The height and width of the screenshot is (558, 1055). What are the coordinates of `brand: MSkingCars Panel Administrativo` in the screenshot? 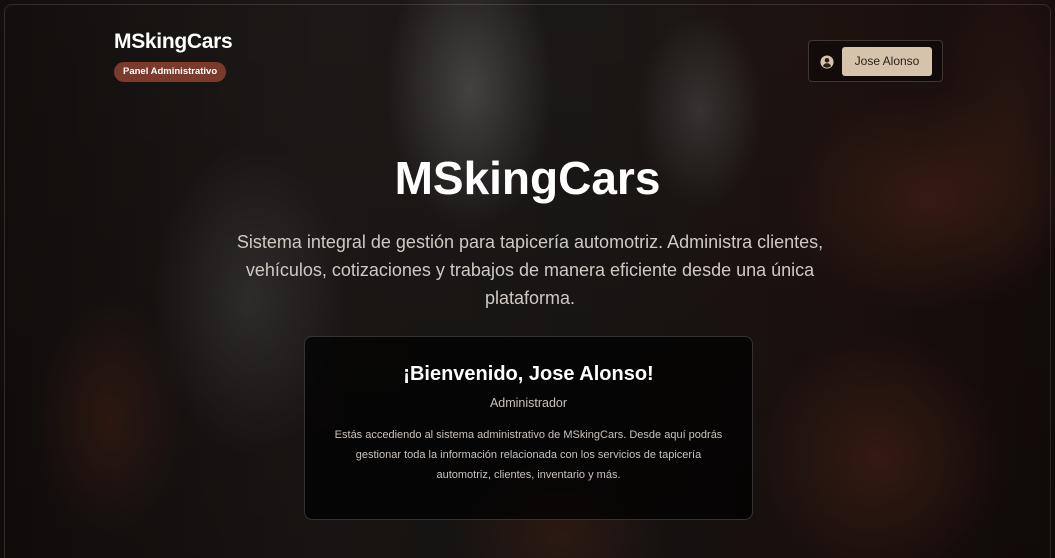 It's located at (173, 56).